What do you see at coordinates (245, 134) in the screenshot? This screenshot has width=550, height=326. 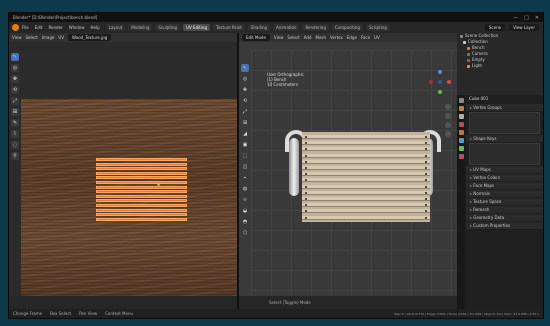 I see `annotate-tool-icon: ◢` at bounding box center [245, 134].